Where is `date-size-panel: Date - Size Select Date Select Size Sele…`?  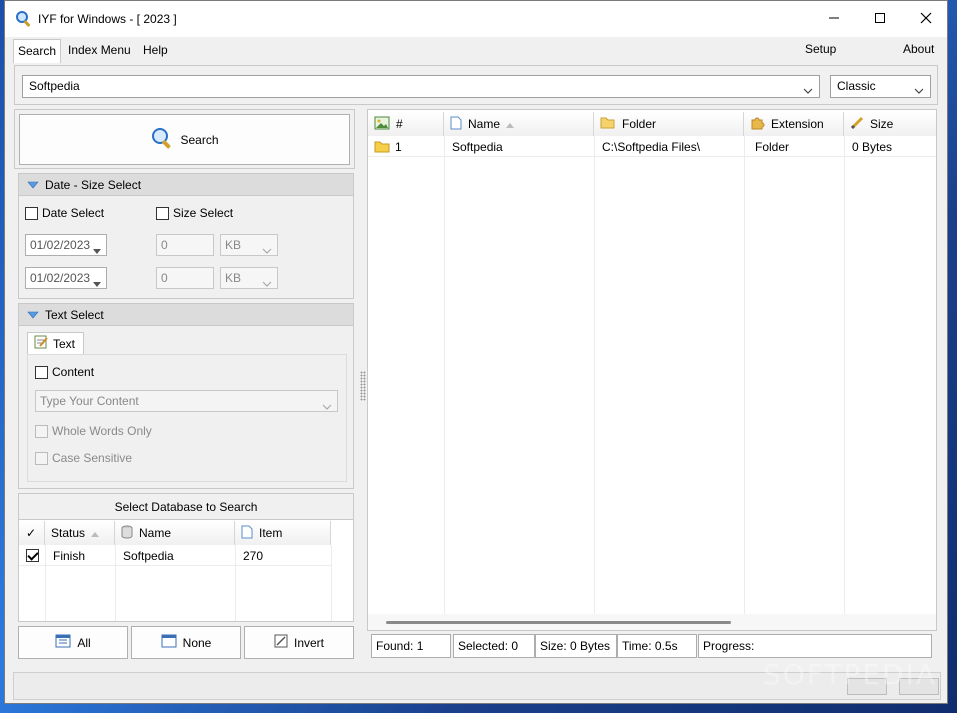
date-size-panel: Date - Size Select Date Select Size Sele… is located at coordinates (186, 236).